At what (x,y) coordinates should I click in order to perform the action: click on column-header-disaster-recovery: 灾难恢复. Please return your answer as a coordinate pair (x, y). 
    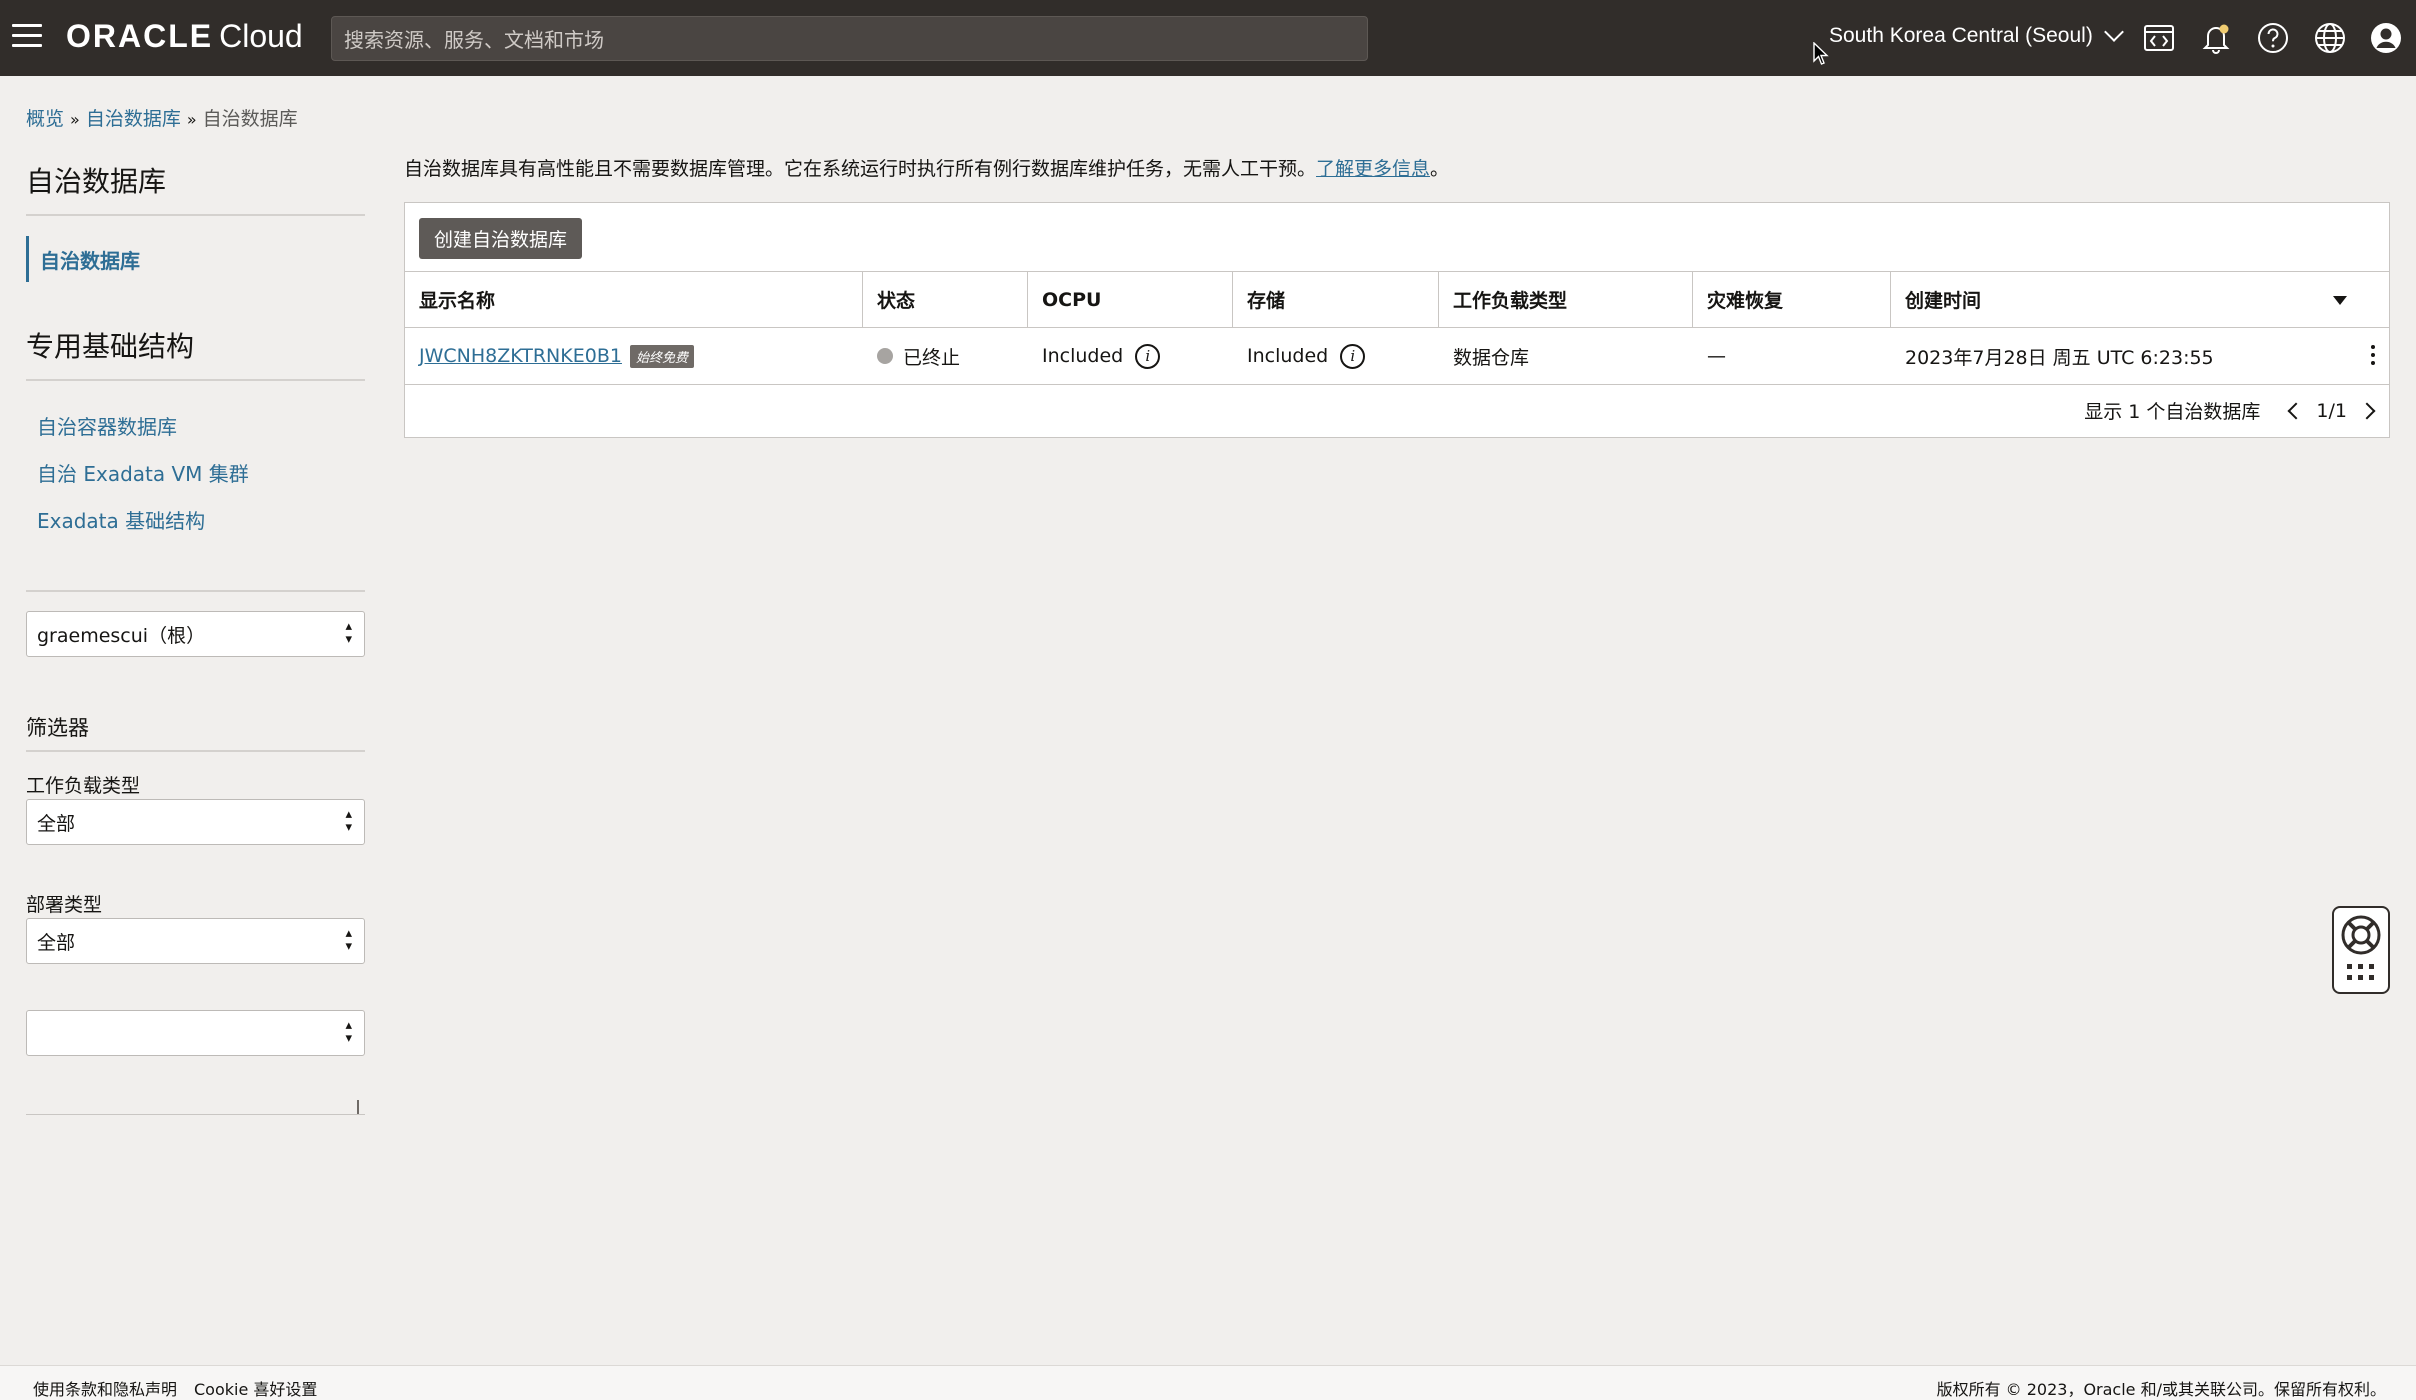
    Looking at the image, I should click on (1792, 299).